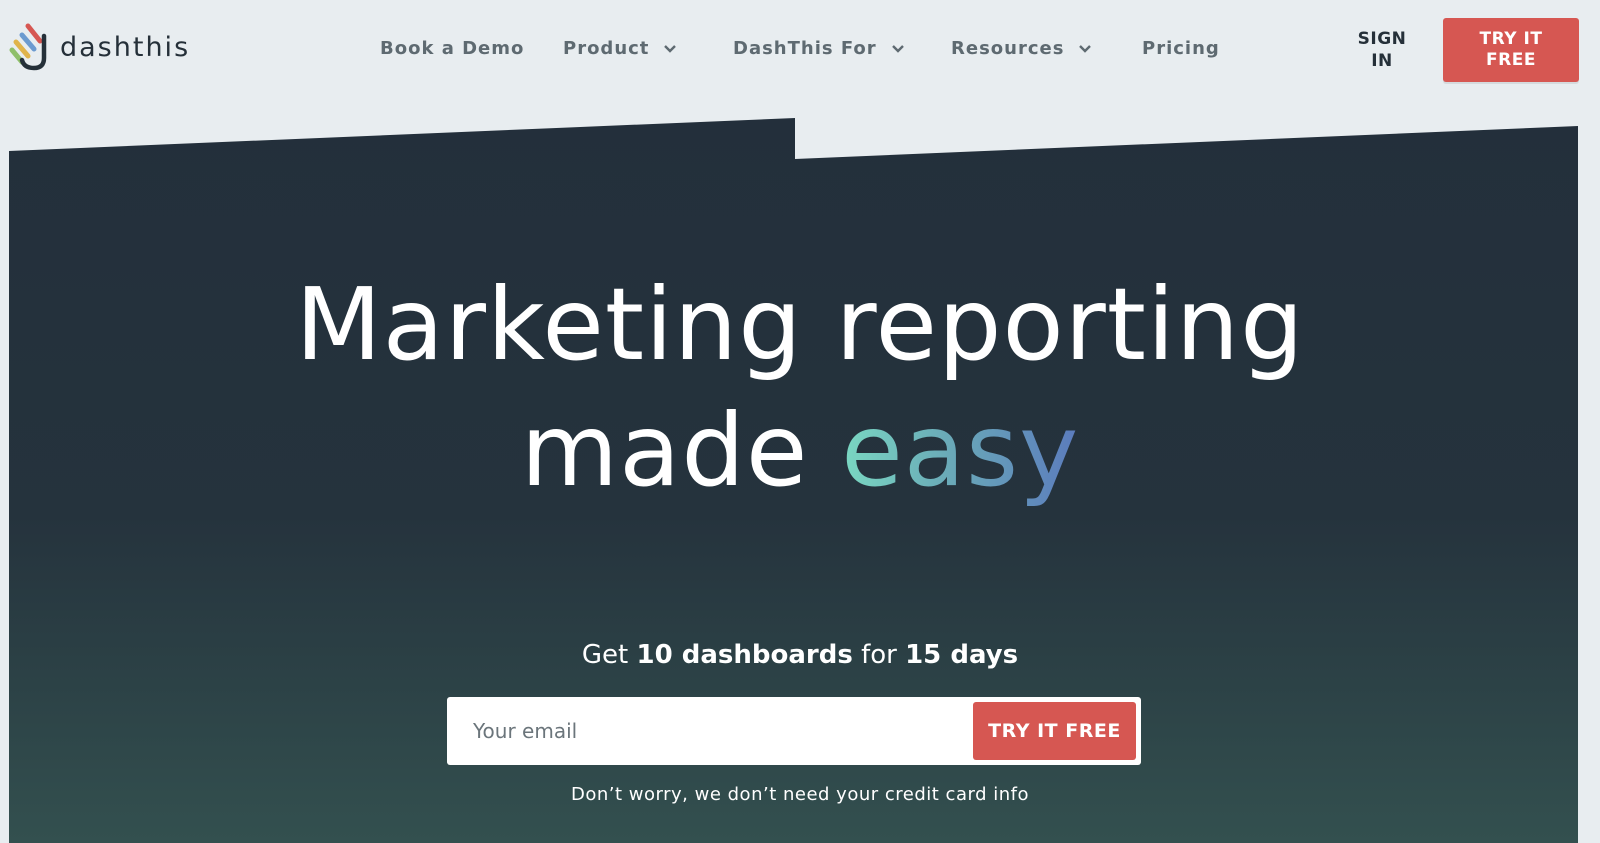  I want to click on nav-pricing-label: Pricing, so click(1181, 48).